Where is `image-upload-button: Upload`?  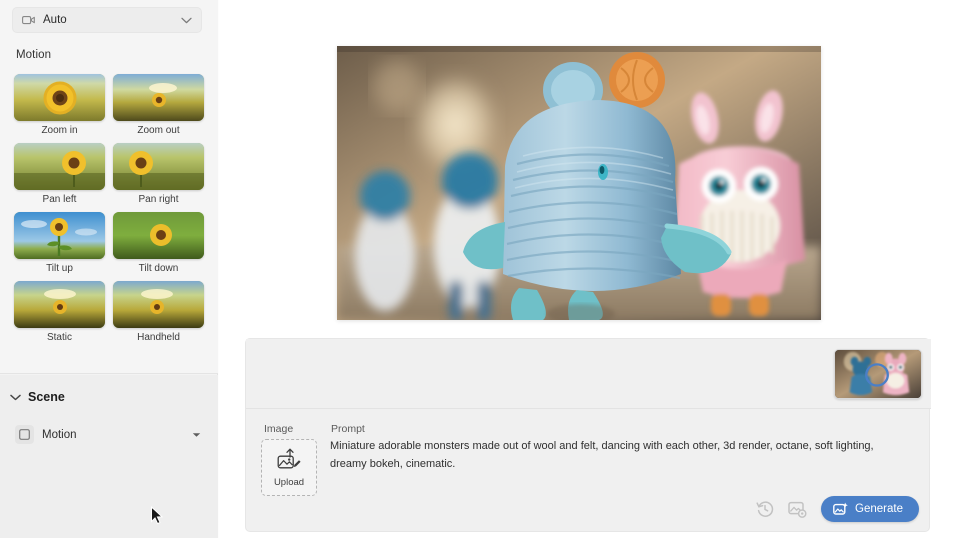 image-upload-button: Upload is located at coordinates (289, 467).